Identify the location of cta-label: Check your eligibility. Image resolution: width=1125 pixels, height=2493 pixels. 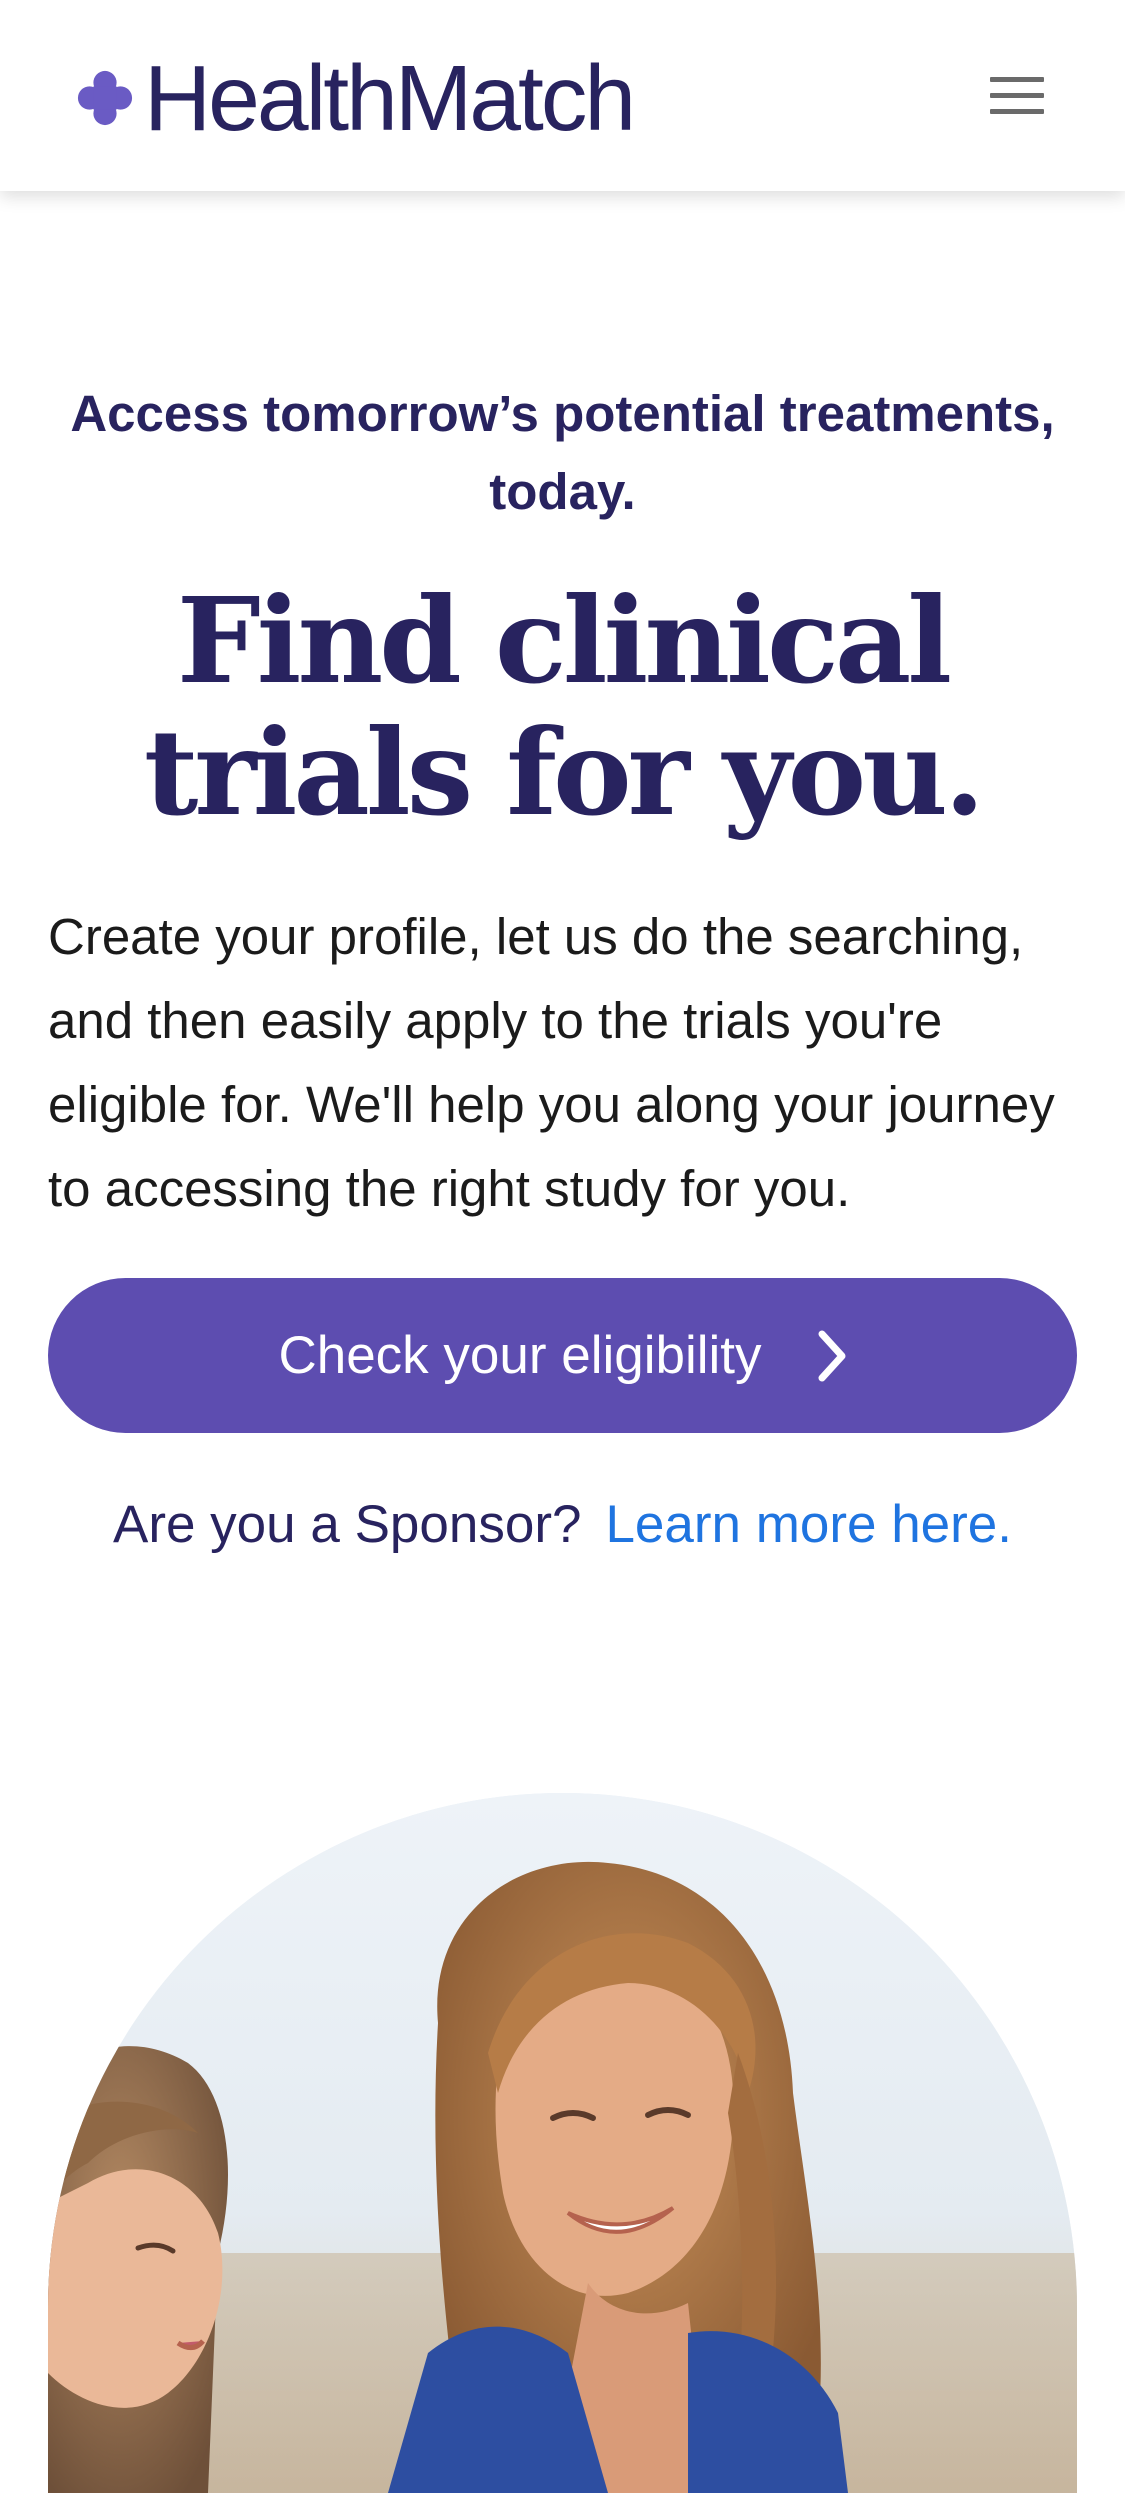
(520, 1355).